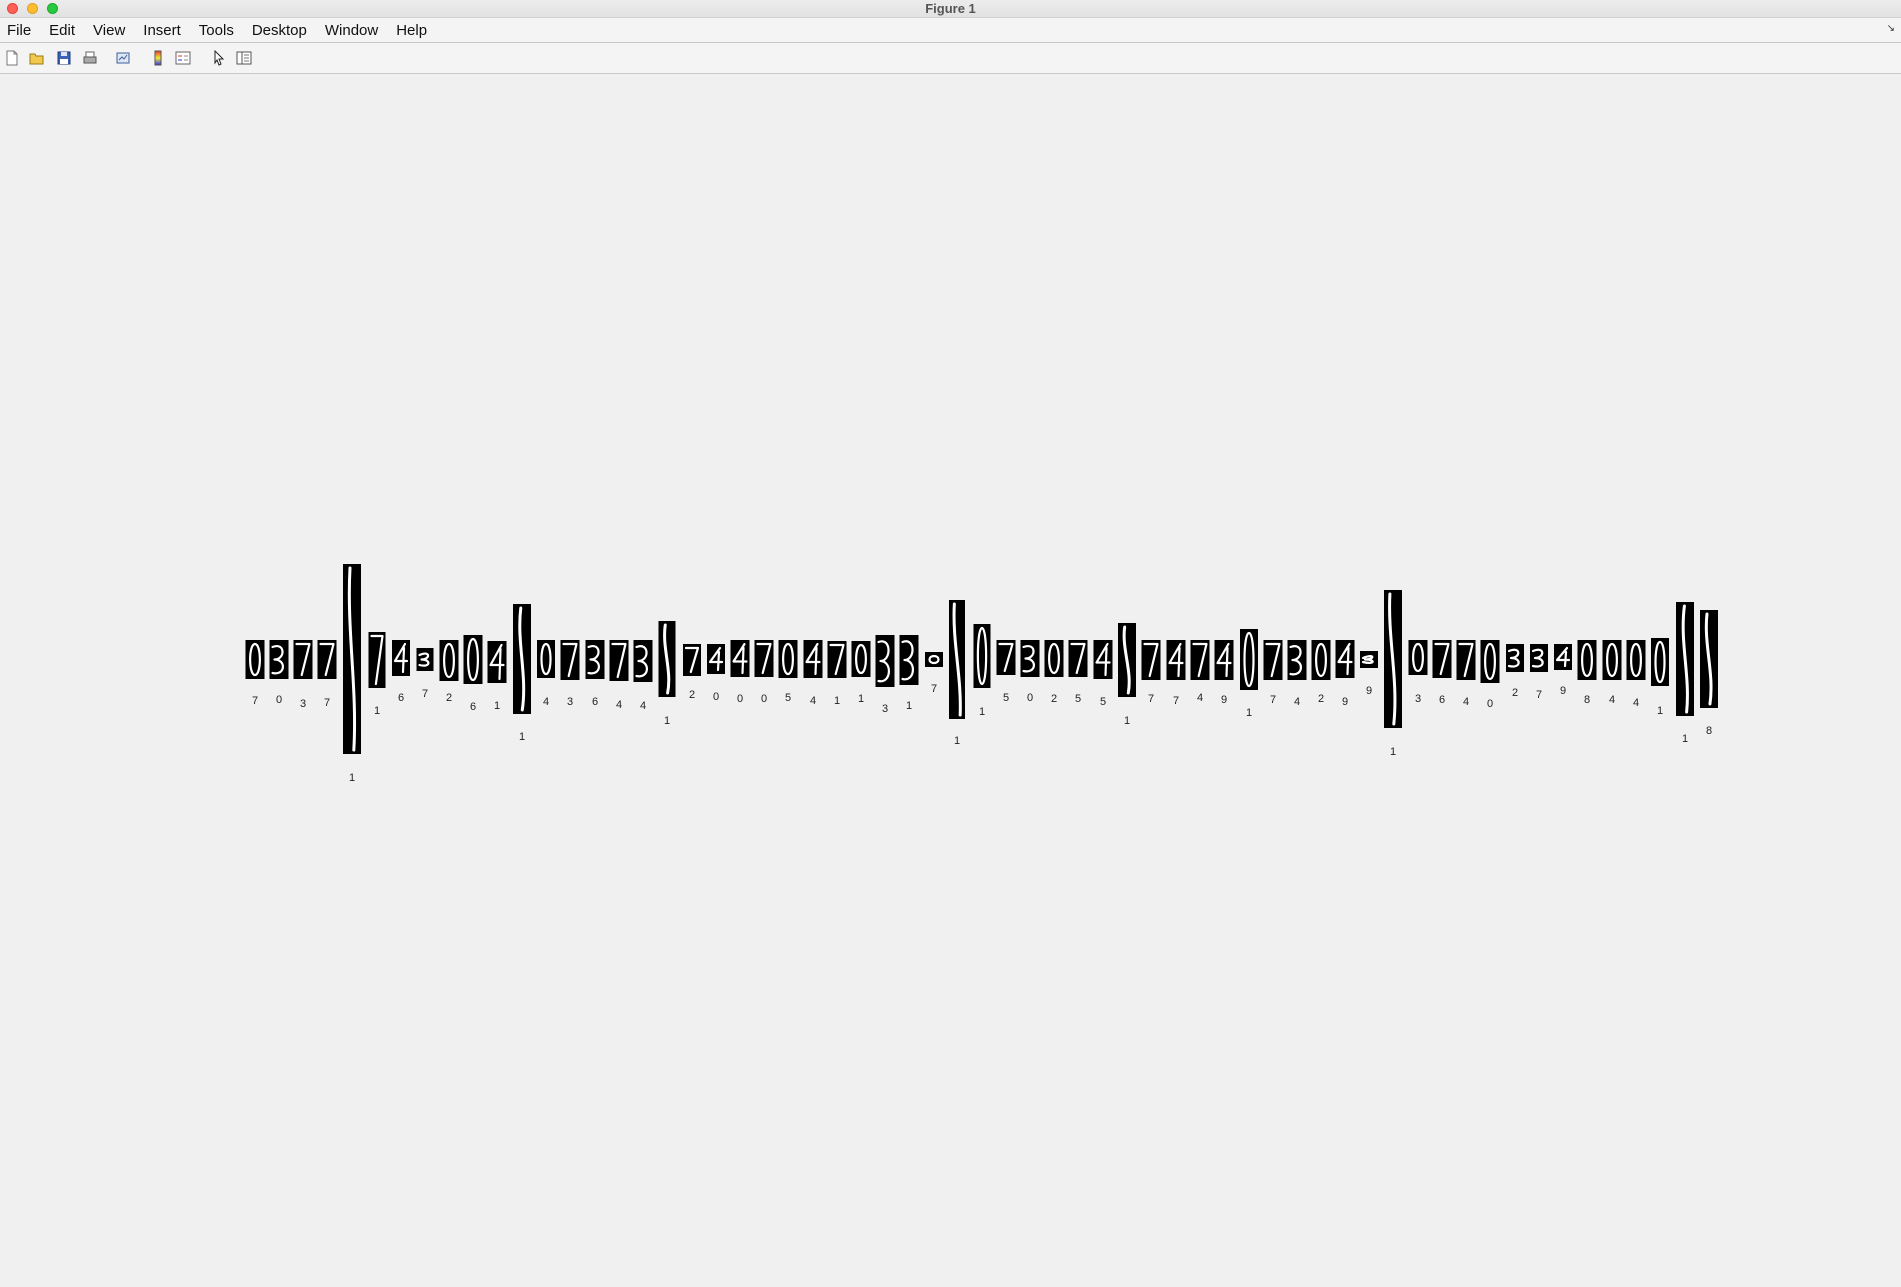 This screenshot has height=1287, width=1901. I want to click on print-icon, so click(90, 58).